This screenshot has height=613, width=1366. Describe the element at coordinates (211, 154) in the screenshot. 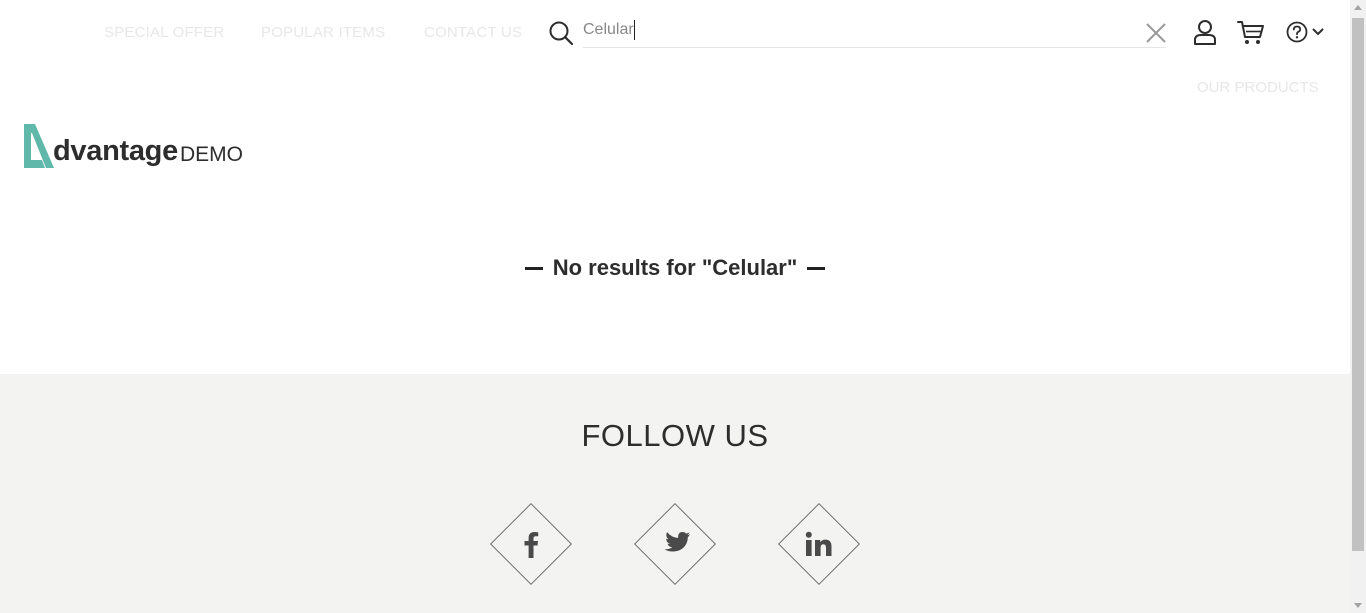

I see `logo-demo: DEMO` at that location.